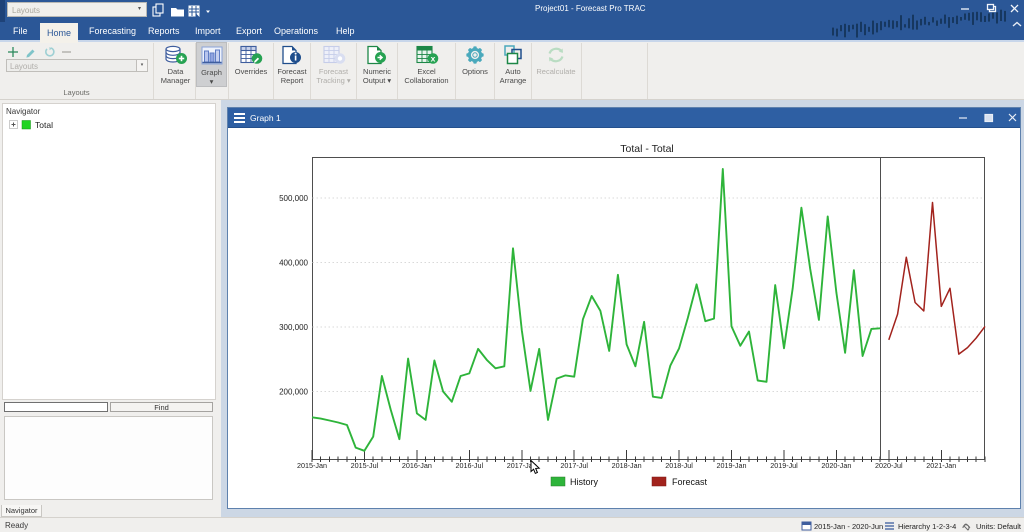  What do you see at coordinates (627, 465) in the screenshot?
I see `svg-text: 2018-Jan` at bounding box center [627, 465].